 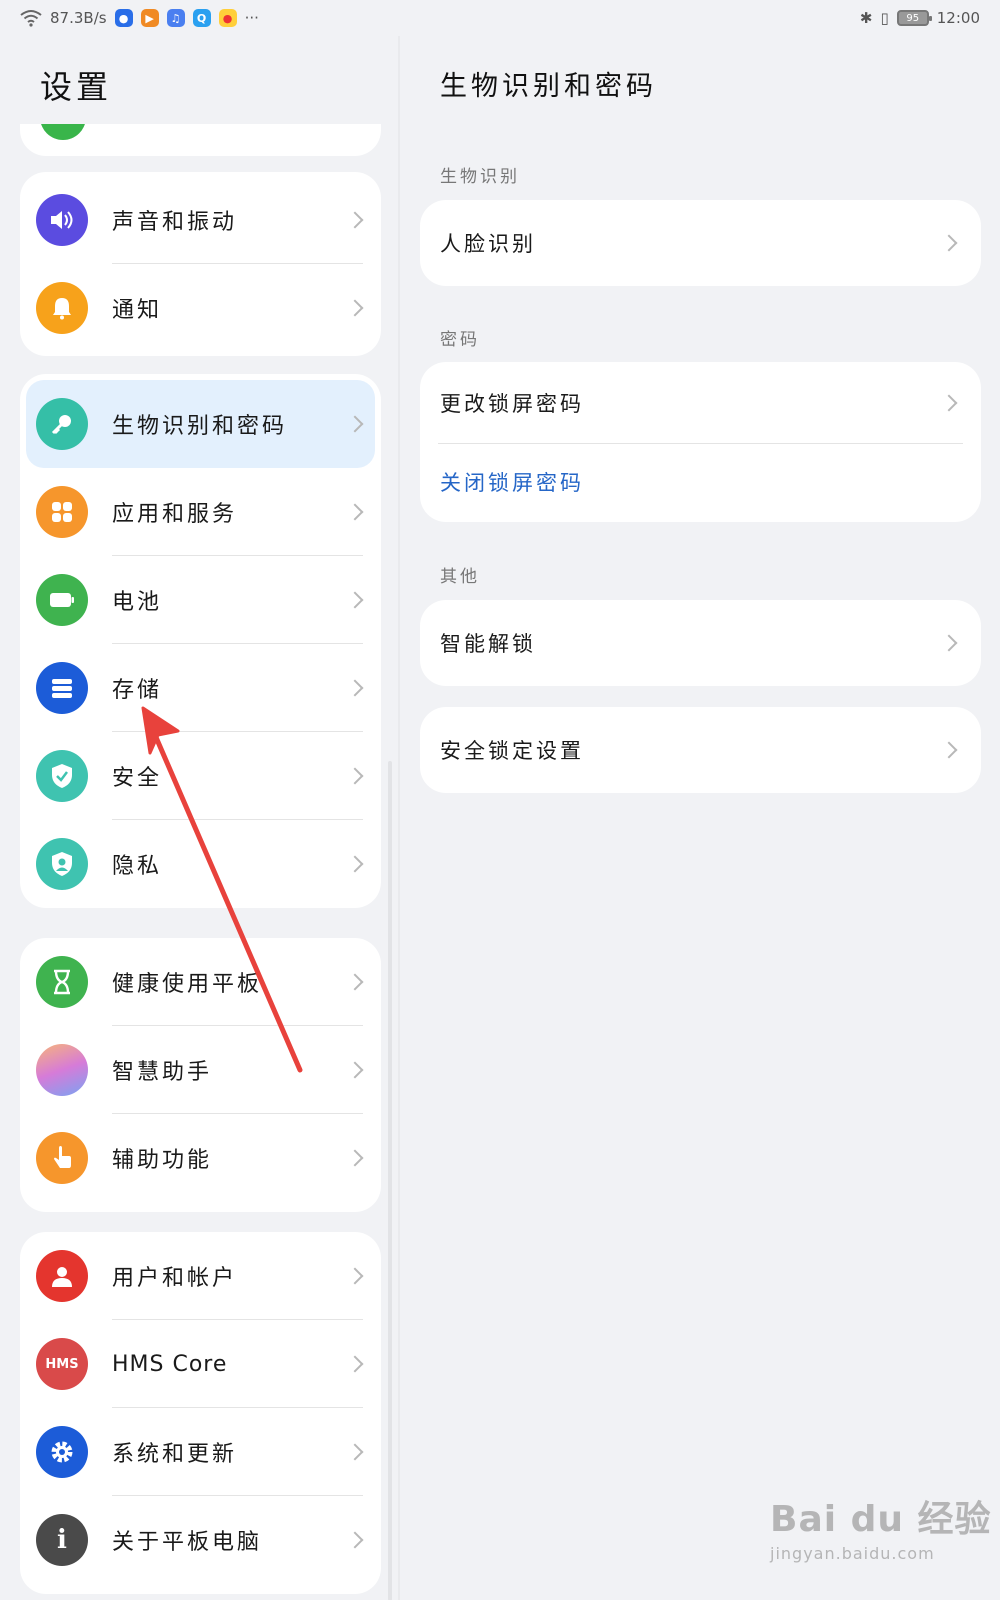 I want to click on user-icon, so click(x=62, y=1276).